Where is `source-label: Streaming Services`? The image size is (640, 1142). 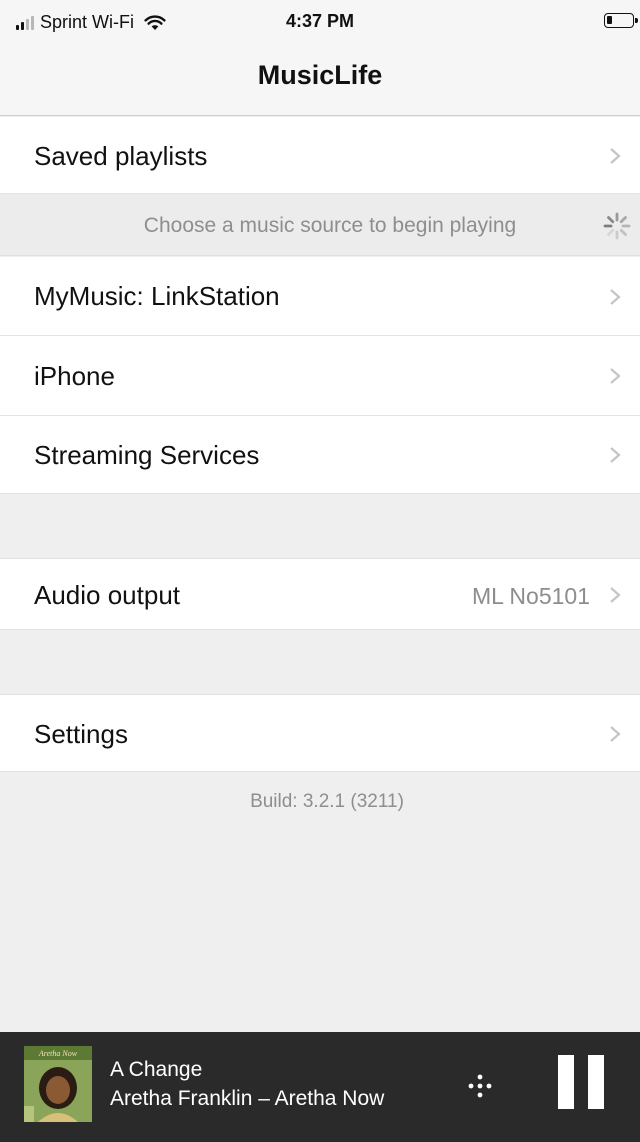
source-label: Streaming Services is located at coordinates (147, 455).